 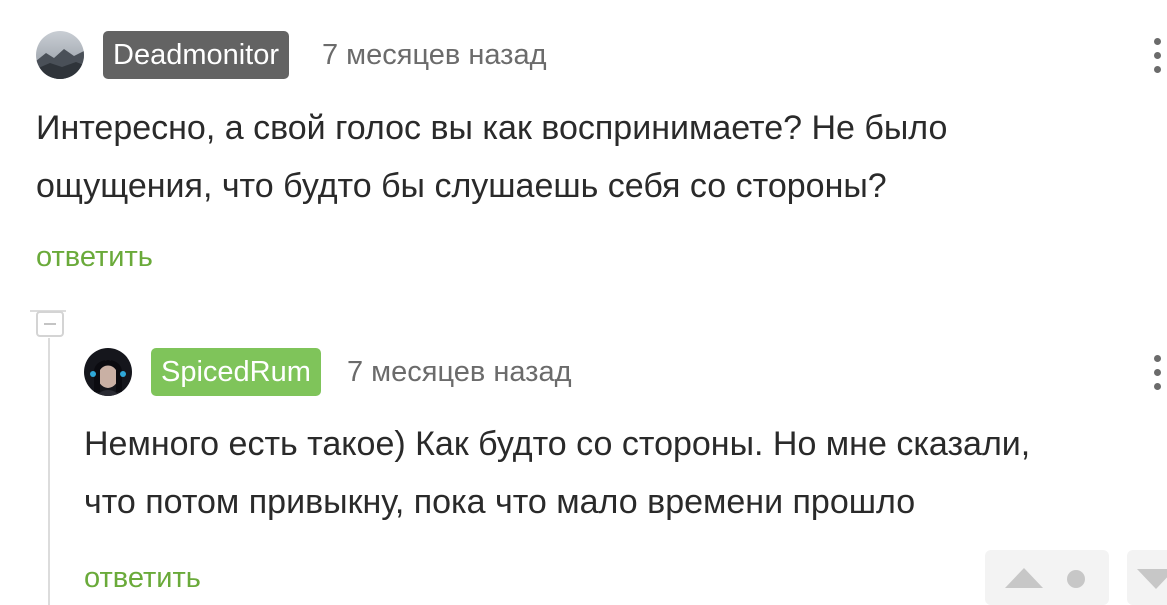 What do you see at coordinates (50, 324) in the screenshot?
I see `collapse-thread-button` at bounding box center [50, 324].